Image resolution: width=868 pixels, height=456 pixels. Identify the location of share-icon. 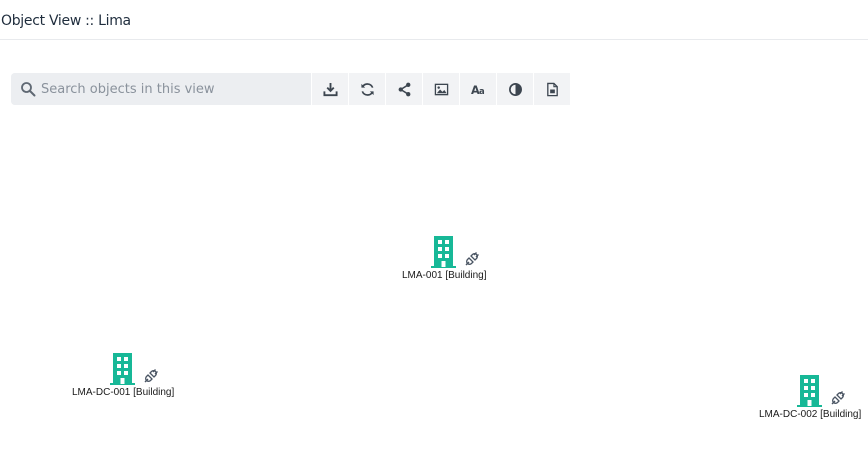
(404, 89).